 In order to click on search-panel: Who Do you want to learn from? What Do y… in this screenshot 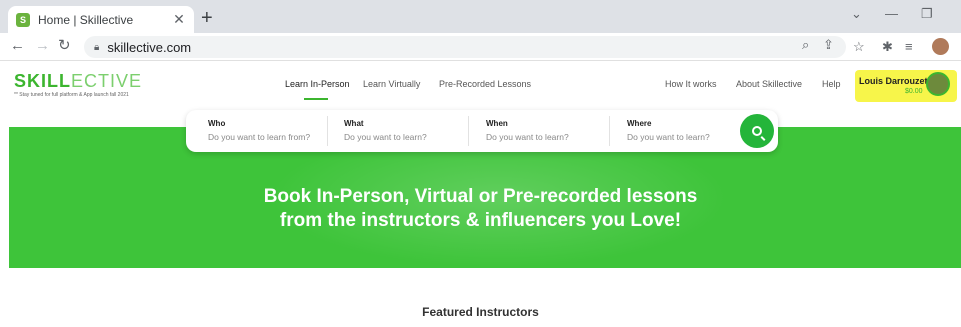, I will do `click(482, 131)`.